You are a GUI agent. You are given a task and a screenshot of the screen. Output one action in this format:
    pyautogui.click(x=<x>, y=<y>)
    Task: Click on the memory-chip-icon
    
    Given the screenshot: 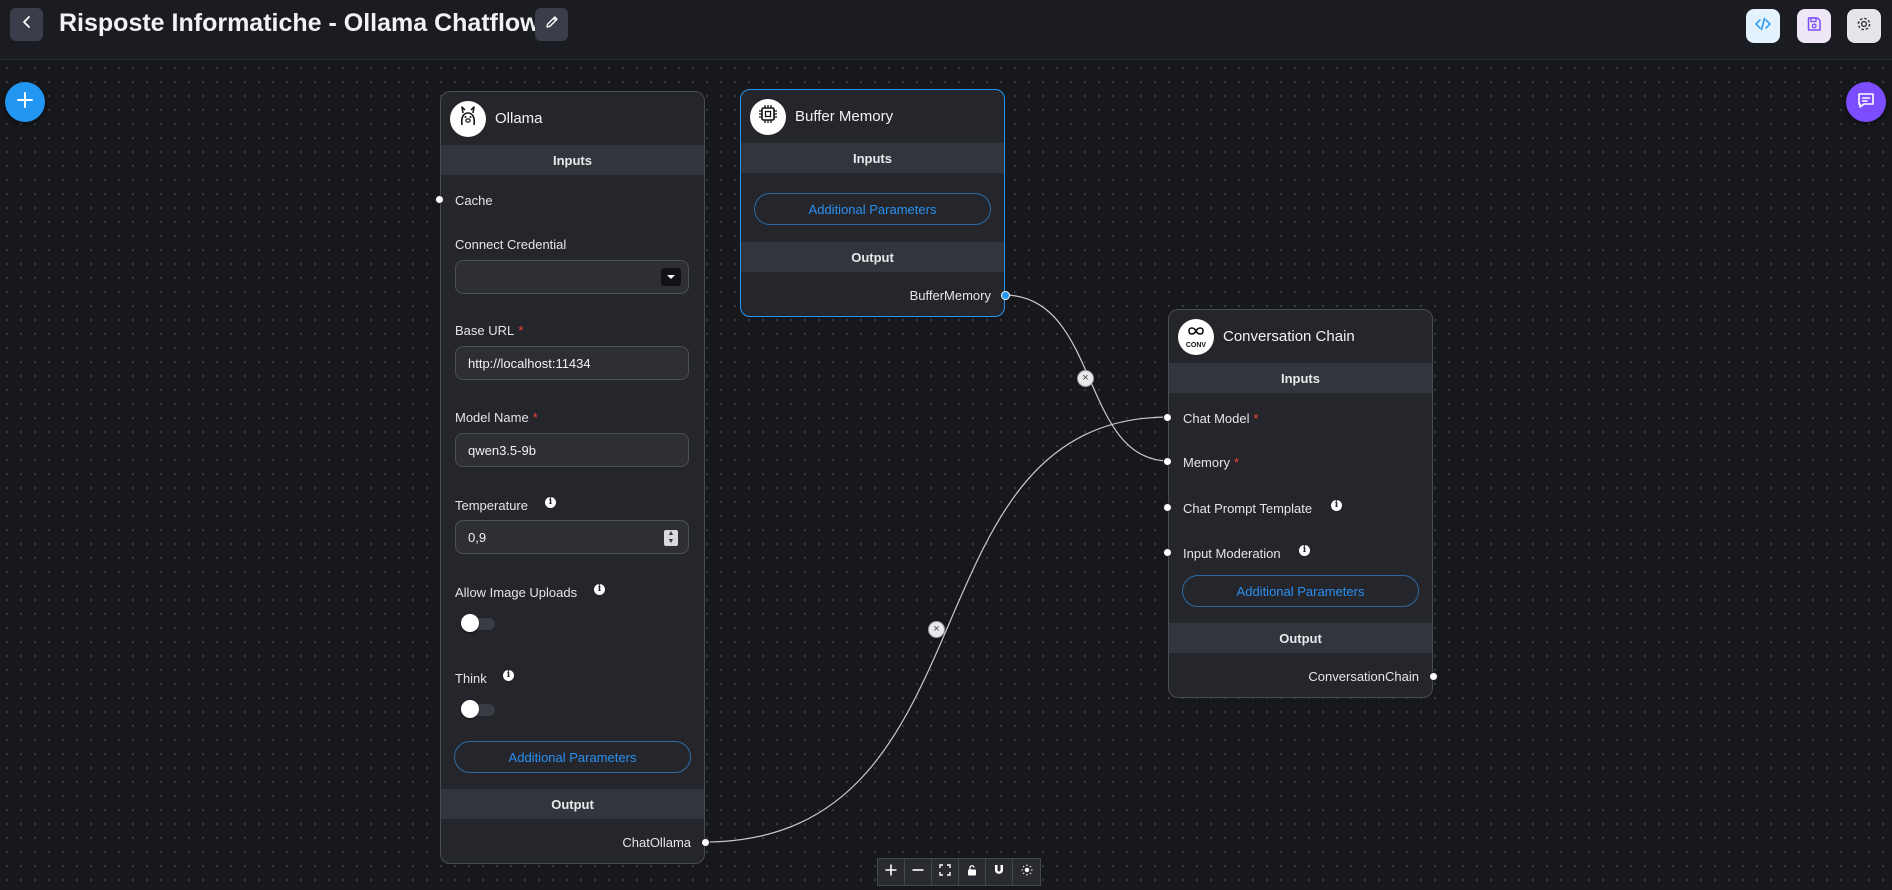 What is the action you would take?
    pyautogui.click(x=768, y=116)
    